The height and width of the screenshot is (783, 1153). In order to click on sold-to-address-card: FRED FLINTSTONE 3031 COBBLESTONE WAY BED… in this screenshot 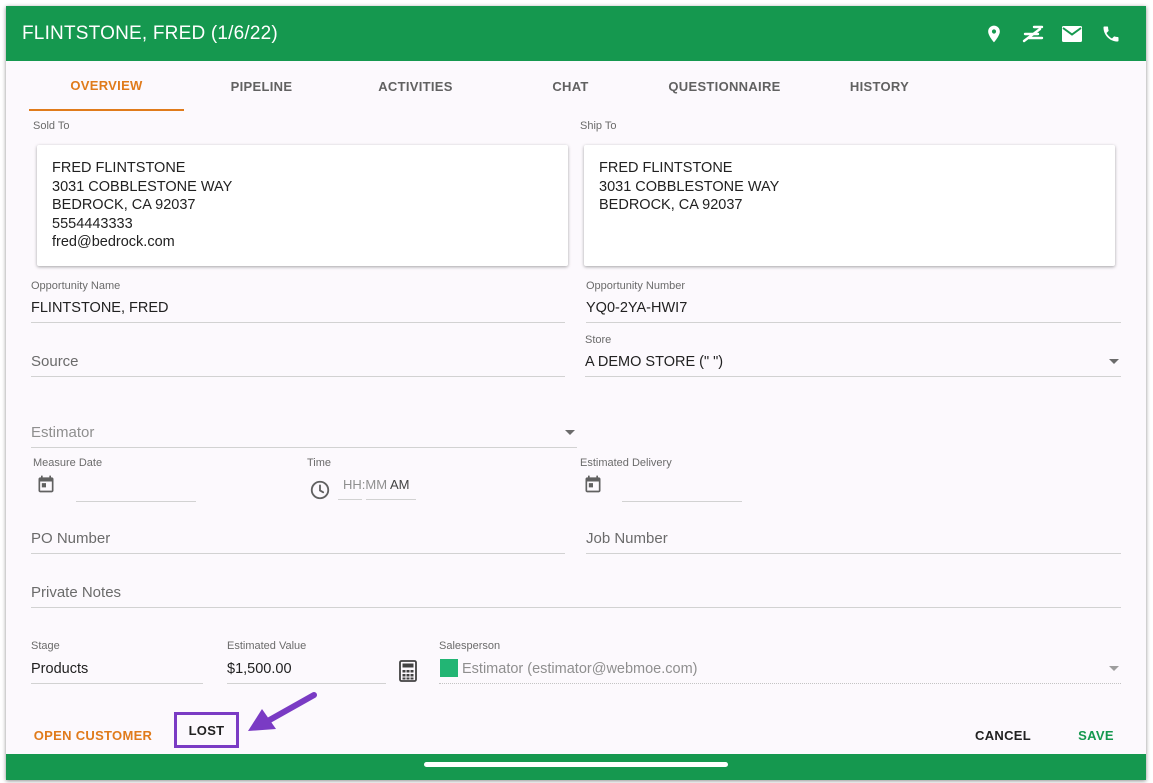, I will do `click(302, 205)`.